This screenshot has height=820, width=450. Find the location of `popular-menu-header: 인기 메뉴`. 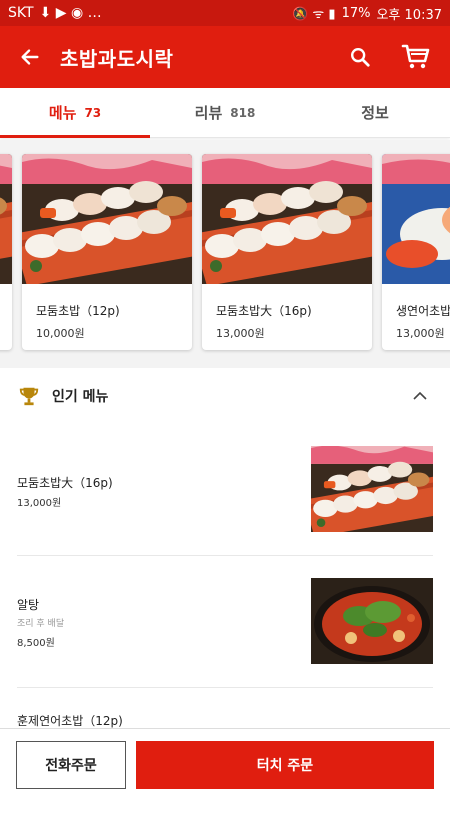

popular-menu-header: 인기 메뉴 is located at coordinates (225, 396).